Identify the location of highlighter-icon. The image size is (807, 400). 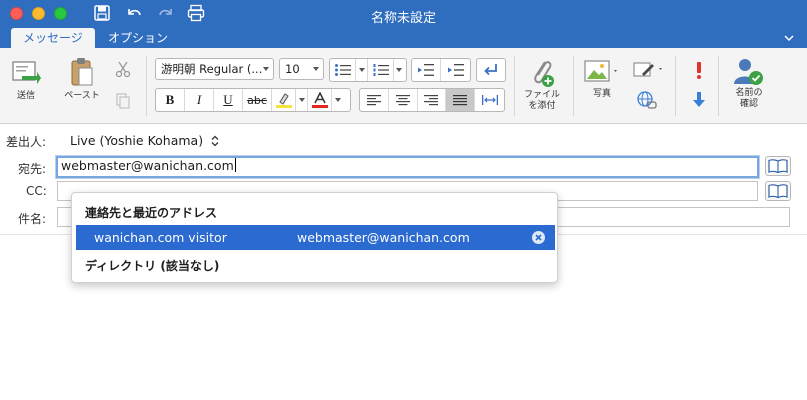
(283, 100).